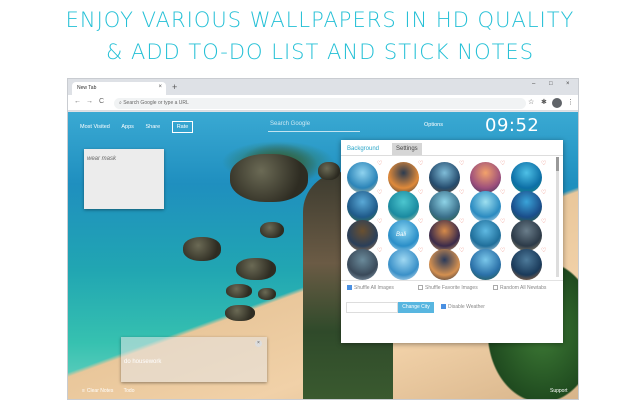 This screenshot has height=400, width=640. Describe the element at coordinates (129, 391) in the screenshot. I see `todo-button: Todo` at that location.